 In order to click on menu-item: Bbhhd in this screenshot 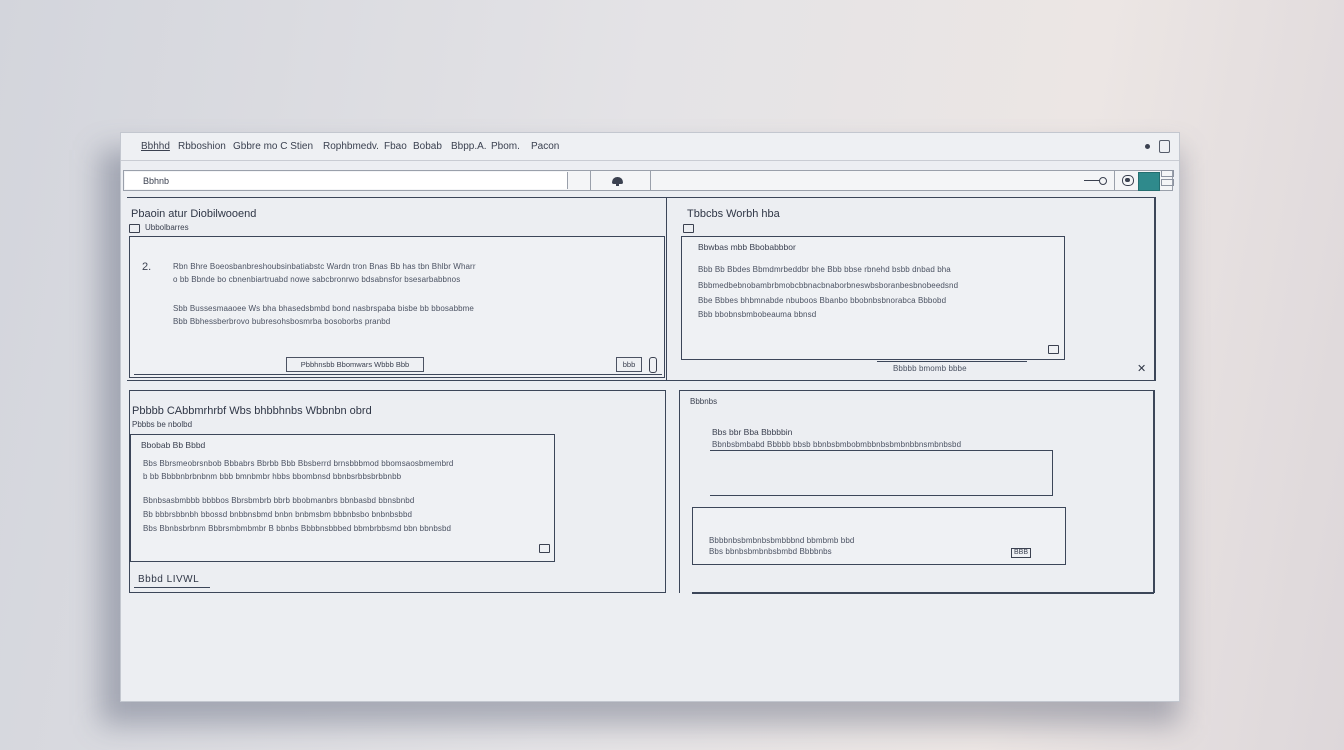, I will do `click(155, 146)`.